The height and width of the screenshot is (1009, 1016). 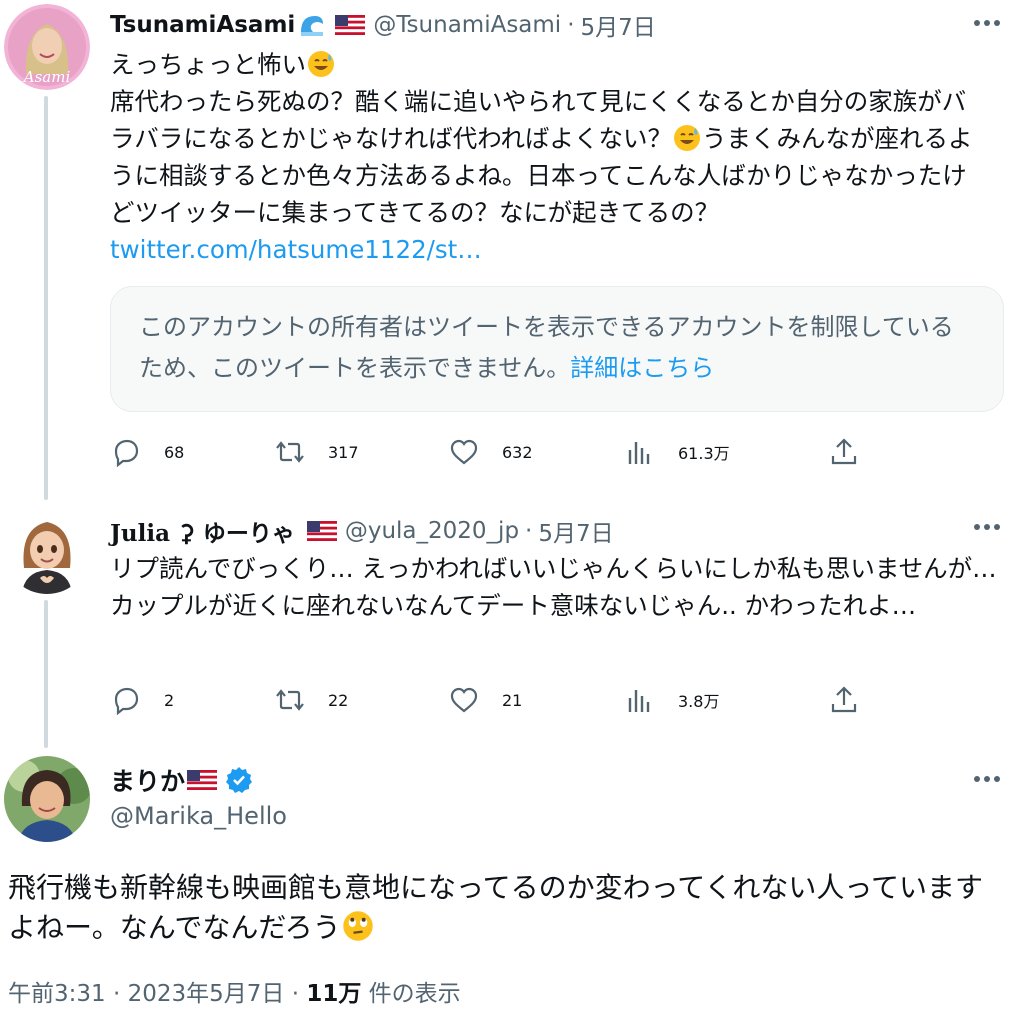 What do you see at coordinates (411, 994) in the screenshot?
I see `views-label: 件の表示` at bounding box center [411, 994].